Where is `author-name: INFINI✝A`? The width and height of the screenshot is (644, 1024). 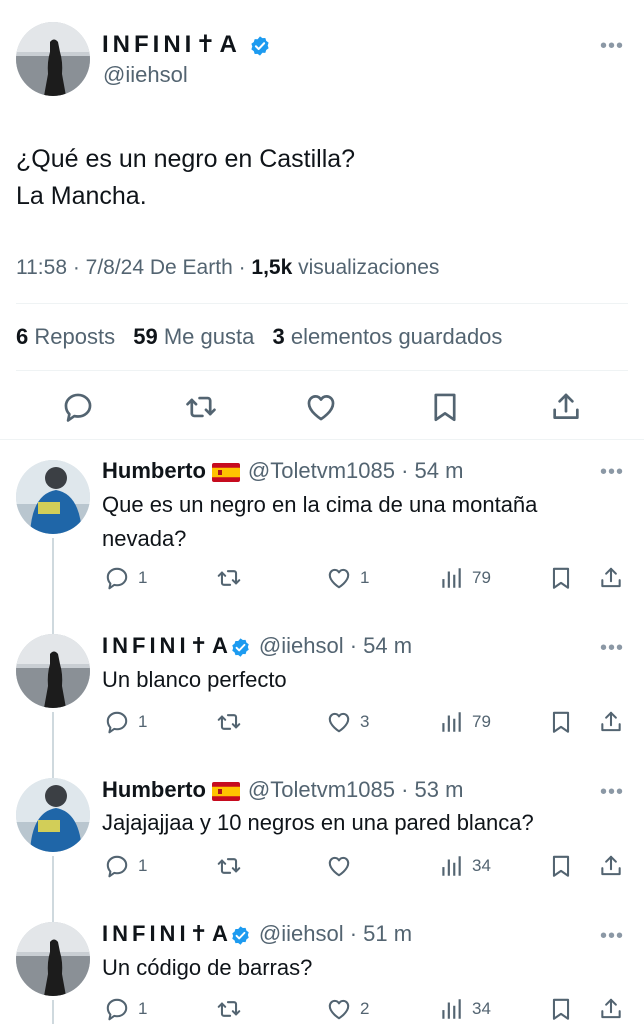
author-name: INFINI✝A is located at coordinates (186, 44).